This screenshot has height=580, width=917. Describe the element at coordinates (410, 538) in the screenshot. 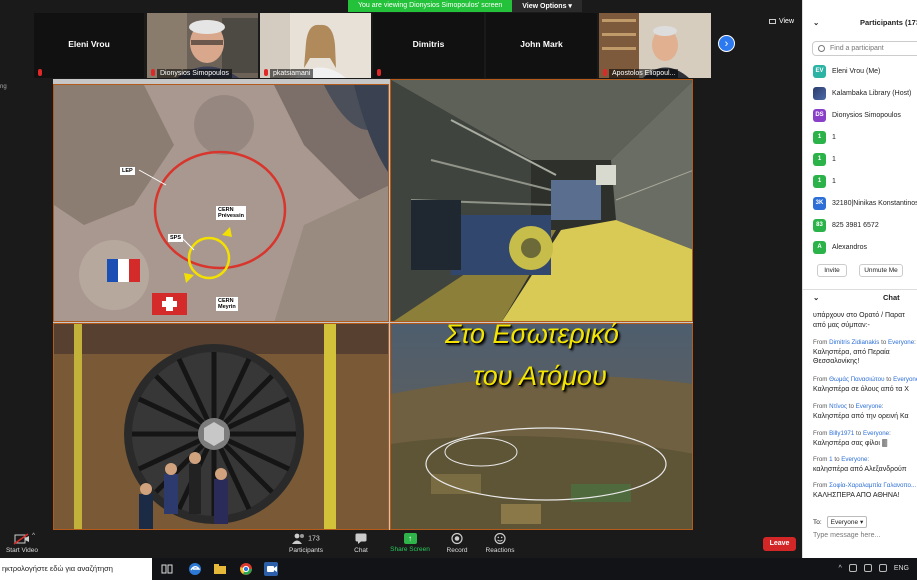

I see `share-screen-icon: ↑` at that location.